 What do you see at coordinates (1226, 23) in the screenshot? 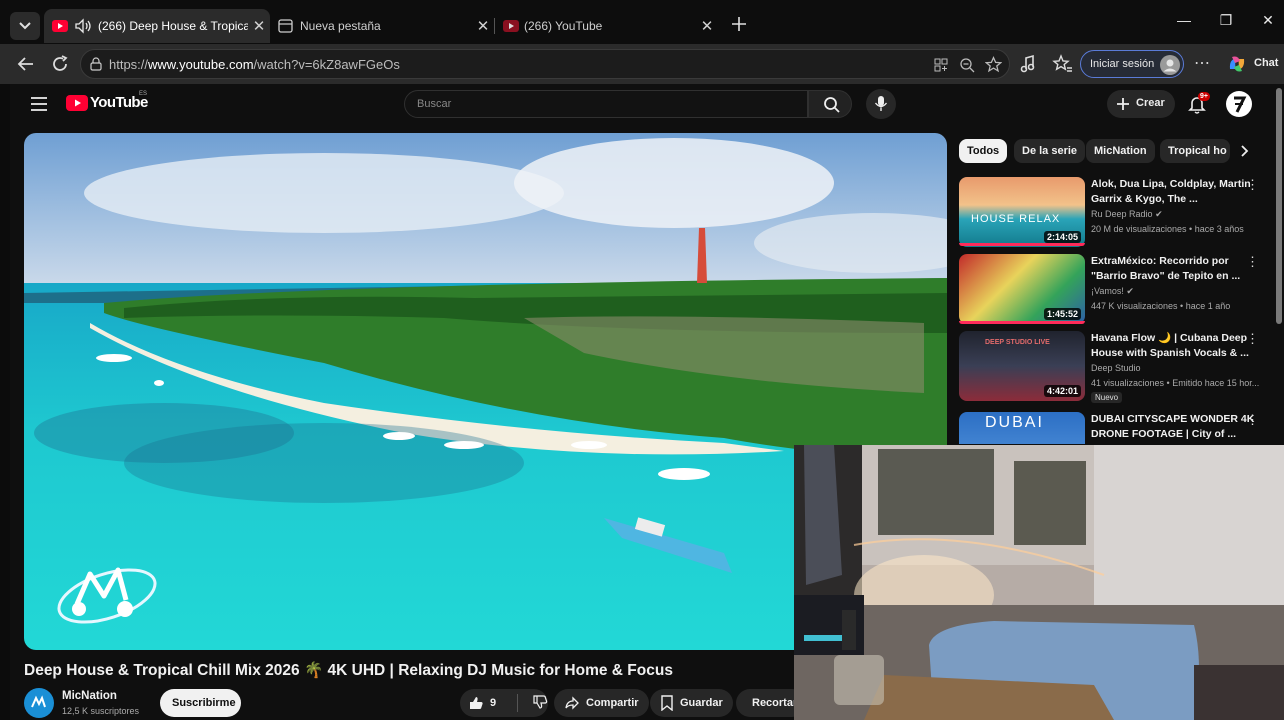
I see `maximize-button: ❐` at bounding box center [1226, 23].